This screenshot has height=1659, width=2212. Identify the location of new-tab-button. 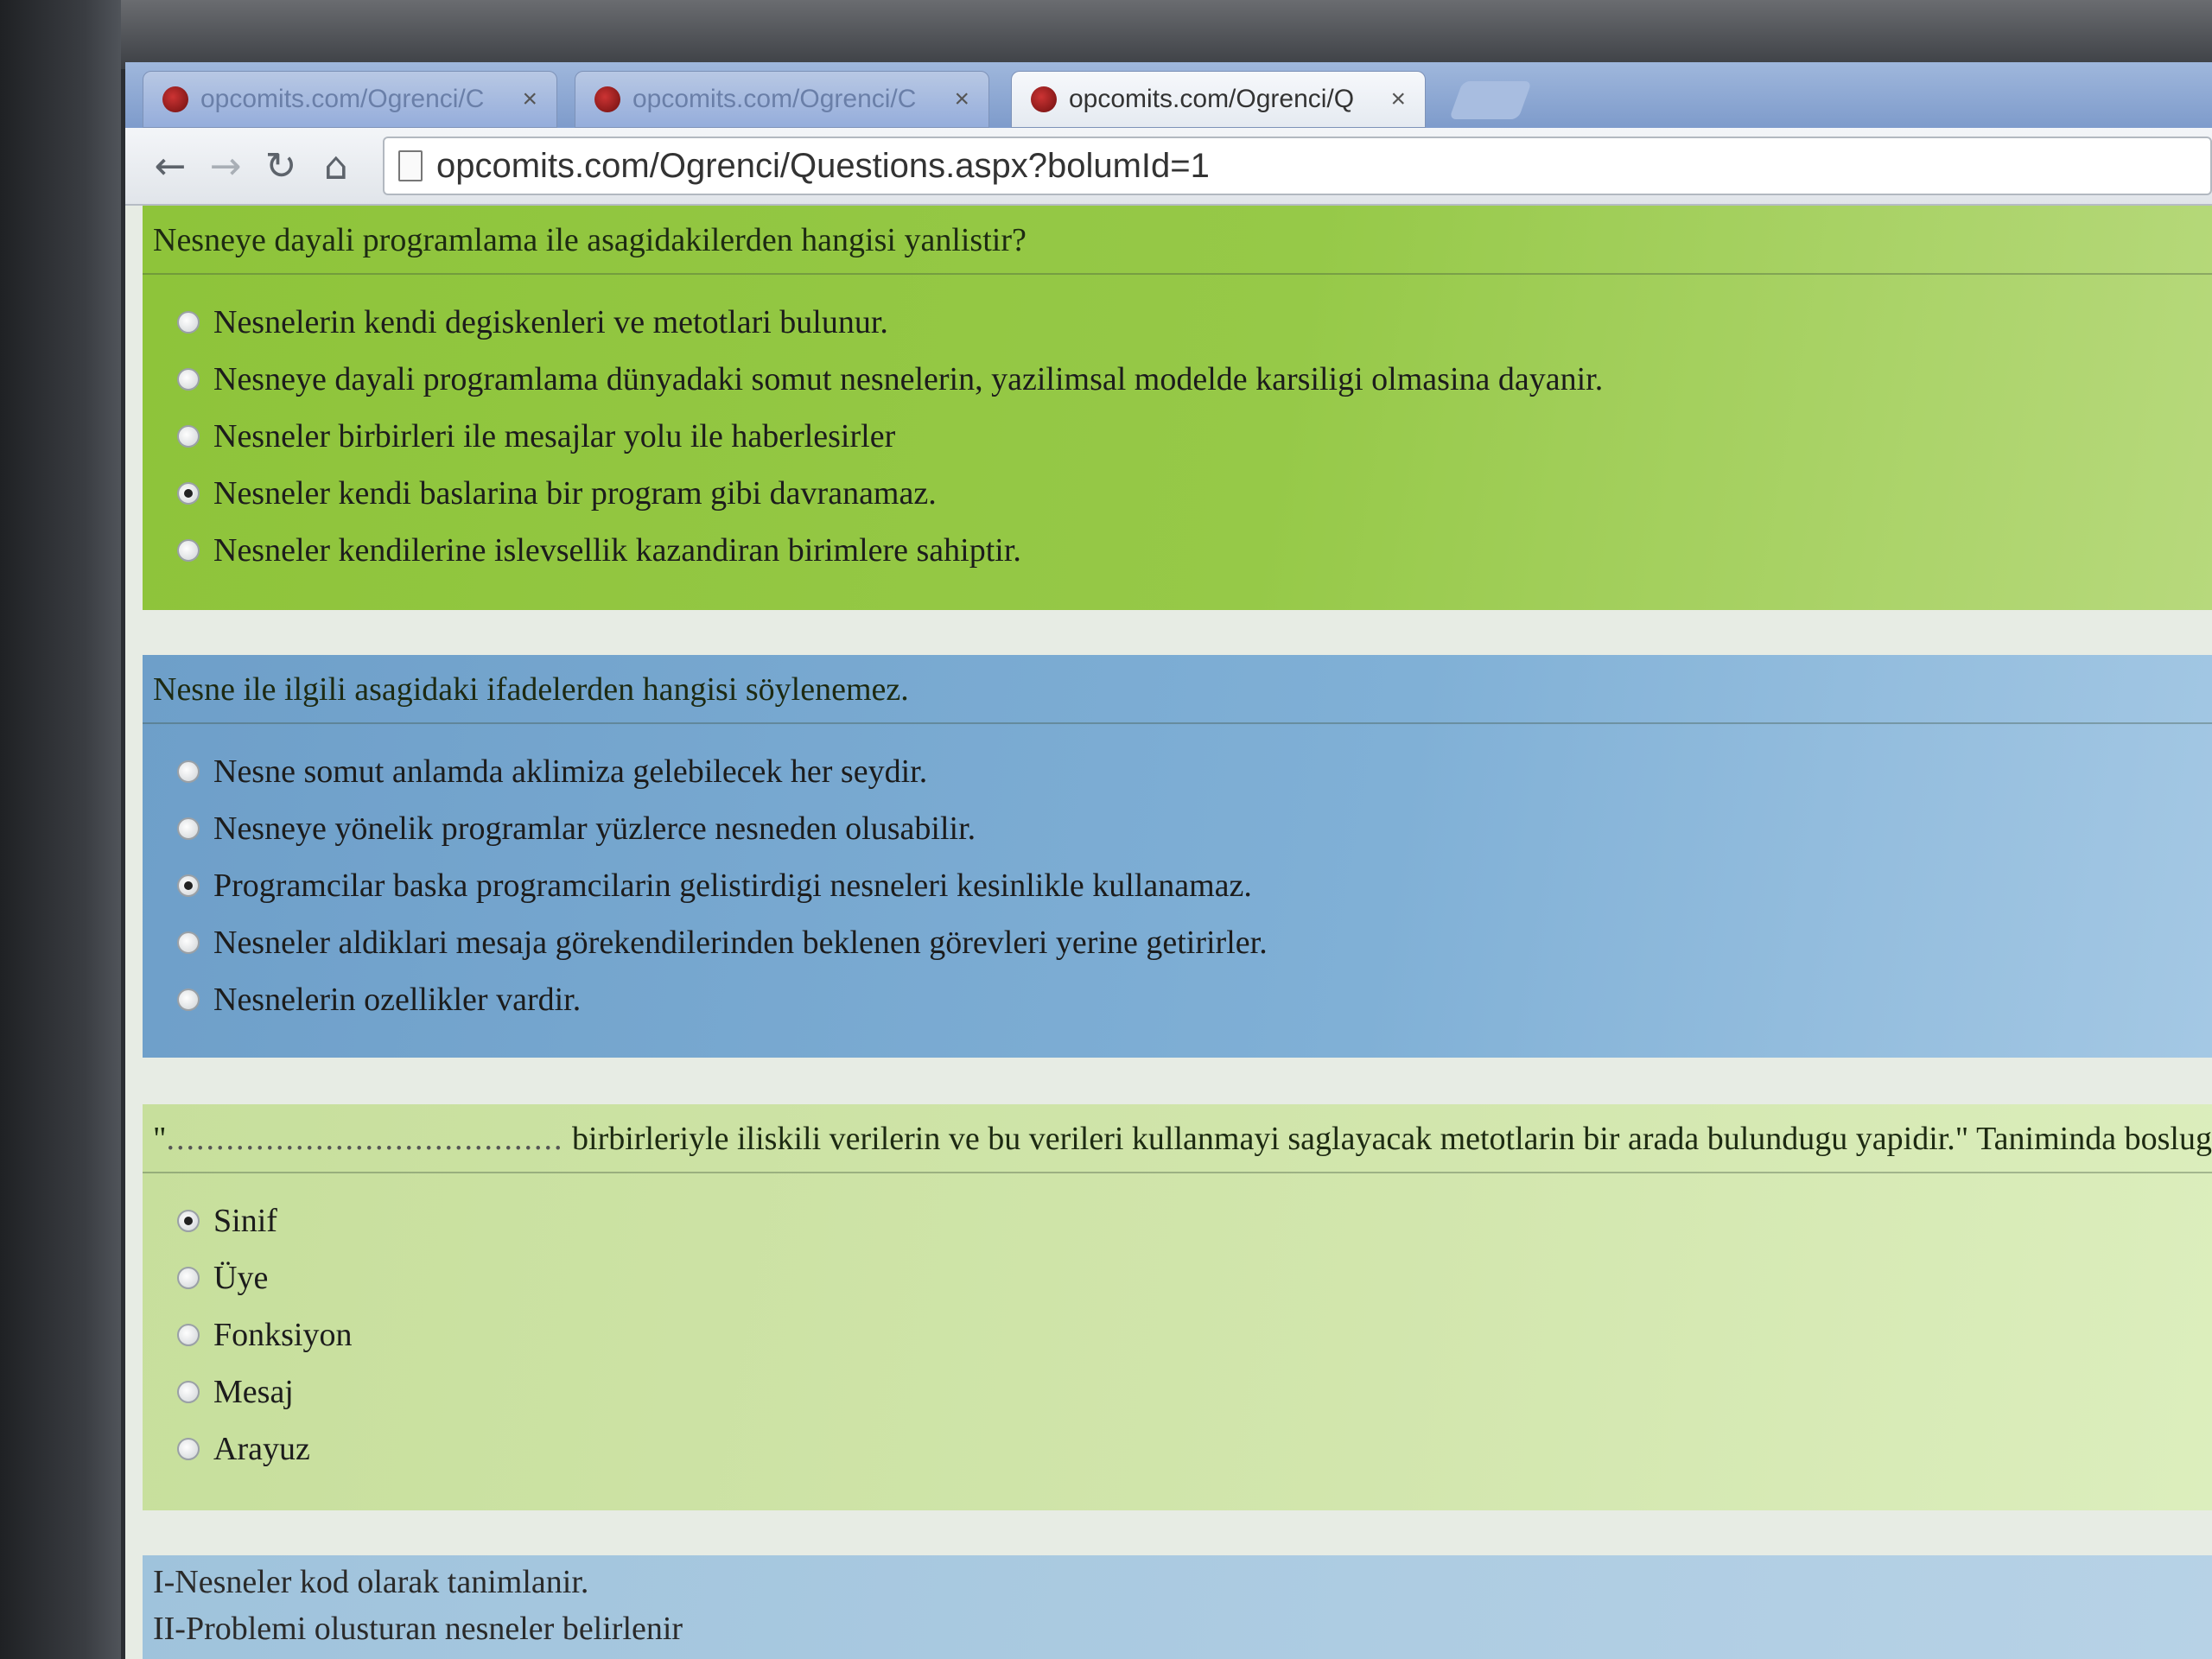
(1490, 100).